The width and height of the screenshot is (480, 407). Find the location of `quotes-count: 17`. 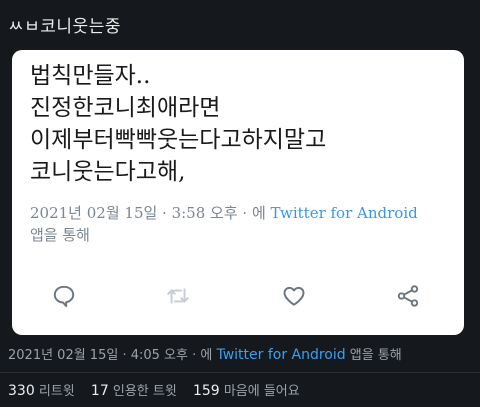

quotes-count: 17 is located at coordinates (99, 391).